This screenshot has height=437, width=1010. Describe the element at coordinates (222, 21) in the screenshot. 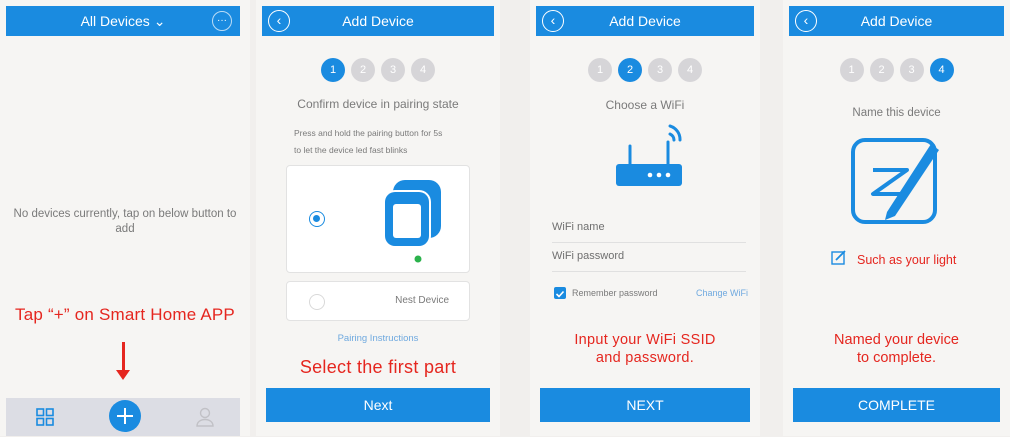

I see `more-icon: ···` at that location.